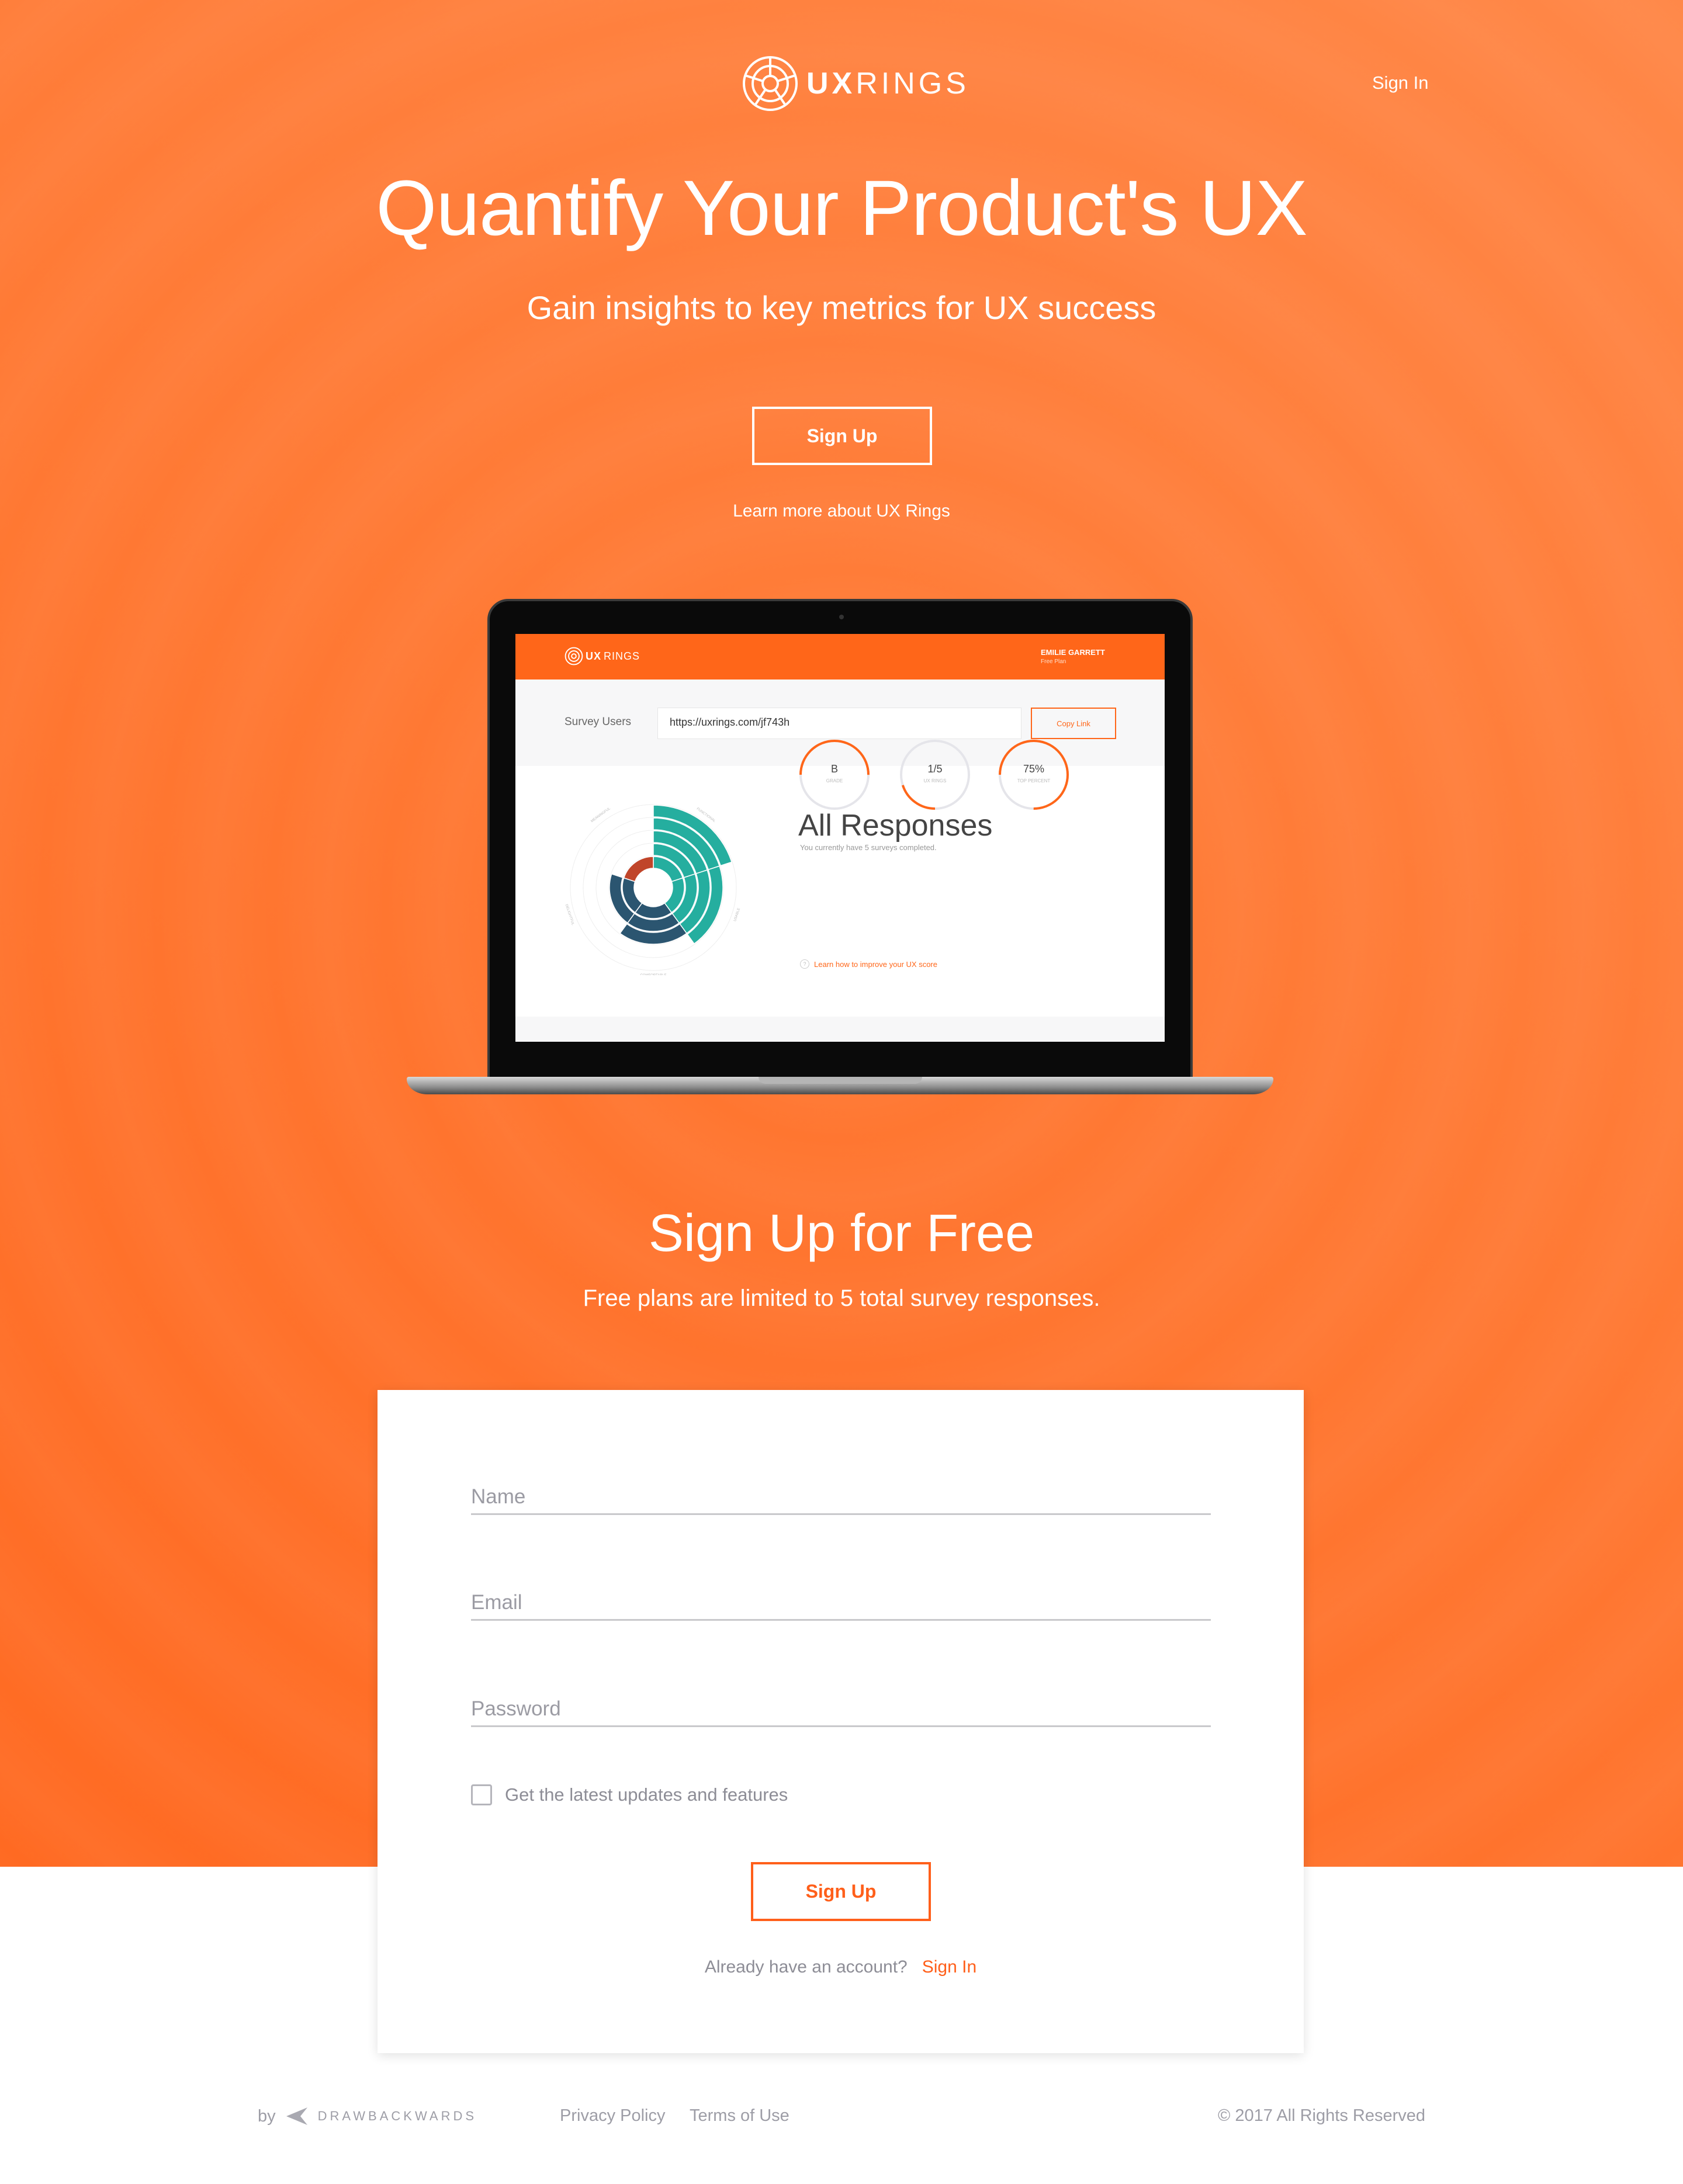 The height and width of the screenshot is (2184, 1683). I want to click on stat-value: 1/5, so click(935, 769).